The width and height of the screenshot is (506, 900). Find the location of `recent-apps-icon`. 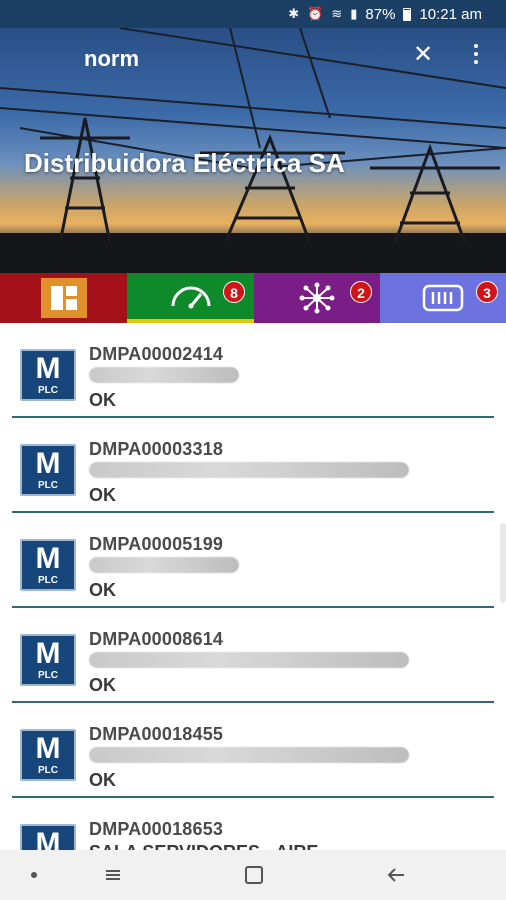

recent-apps-icon is located at coordinates (113, 875).